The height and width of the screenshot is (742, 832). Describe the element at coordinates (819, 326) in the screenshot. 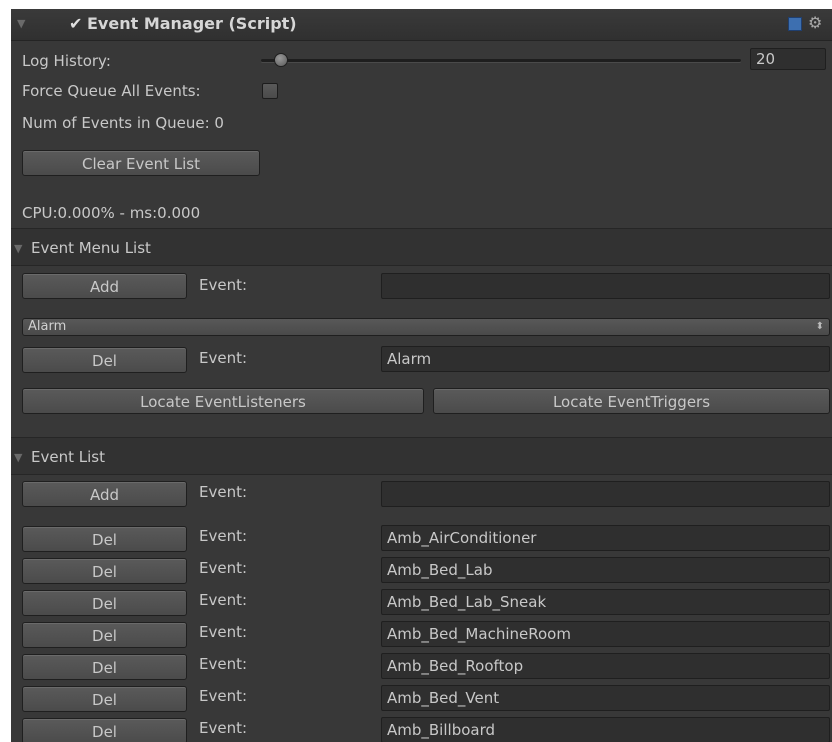

I see `dropdown-arrows-icon: ⬍` at that location.